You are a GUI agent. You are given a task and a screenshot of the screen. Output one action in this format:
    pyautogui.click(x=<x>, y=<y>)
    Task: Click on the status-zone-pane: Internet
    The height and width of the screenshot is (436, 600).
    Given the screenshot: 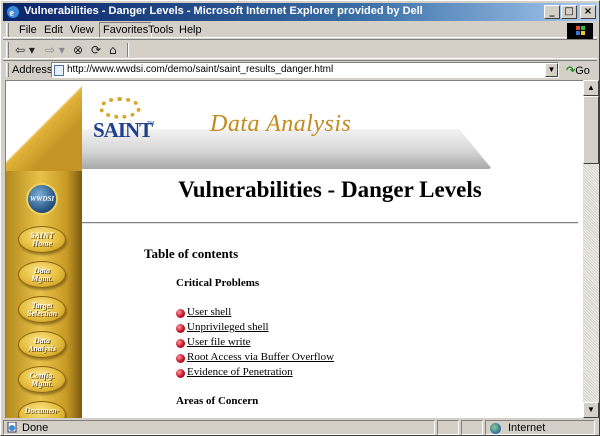 What is the action you would take?
    pyautogui.click(x=540, y=427)
    